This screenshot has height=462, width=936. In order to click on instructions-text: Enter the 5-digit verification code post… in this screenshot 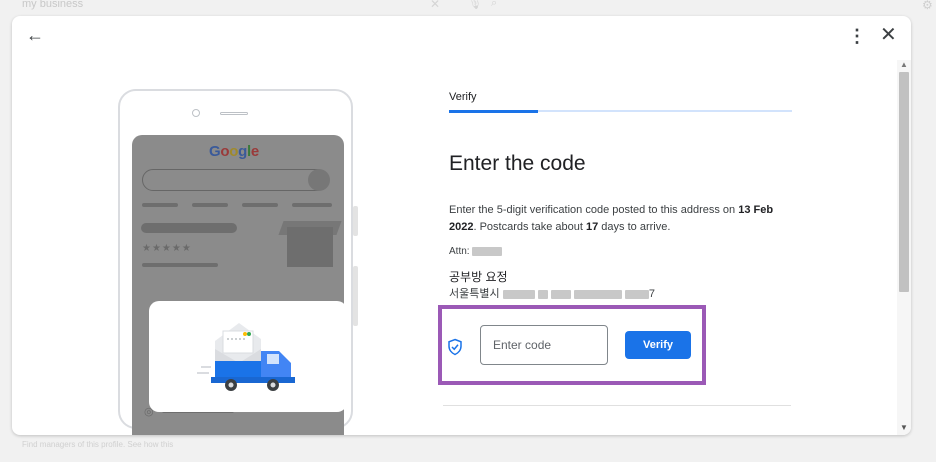, I will do `click(621, 219)`.